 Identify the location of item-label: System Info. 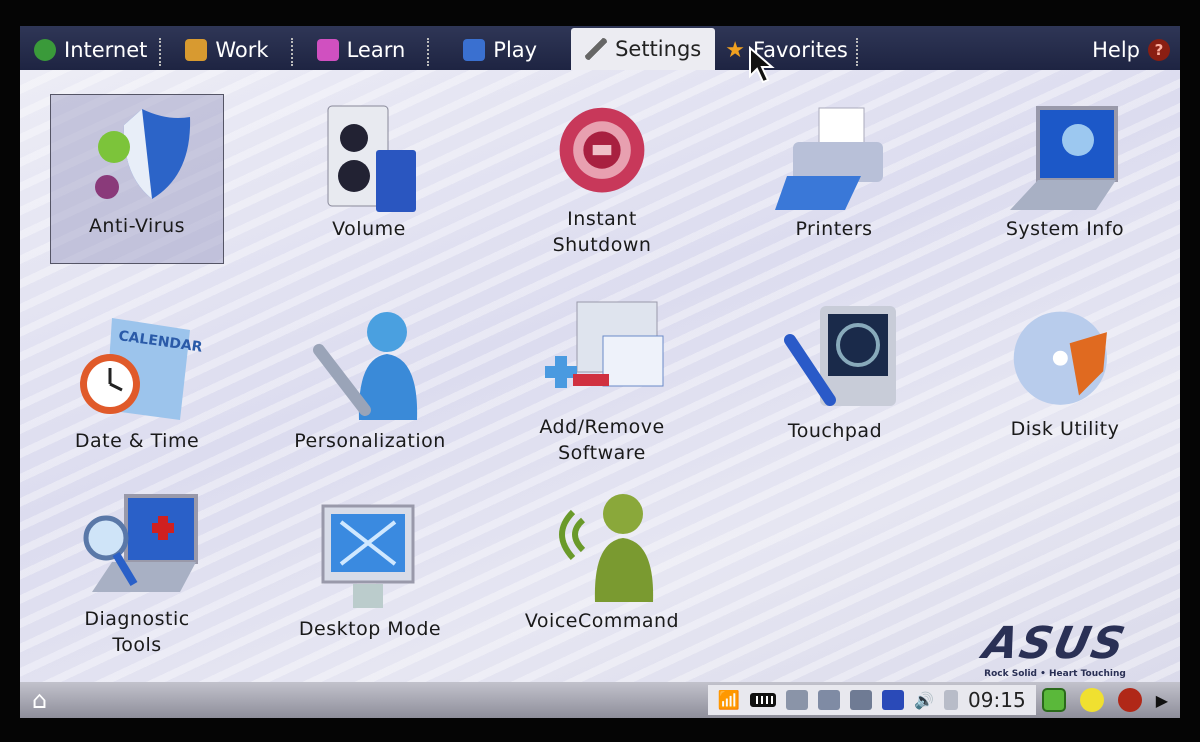
(1065, 229).